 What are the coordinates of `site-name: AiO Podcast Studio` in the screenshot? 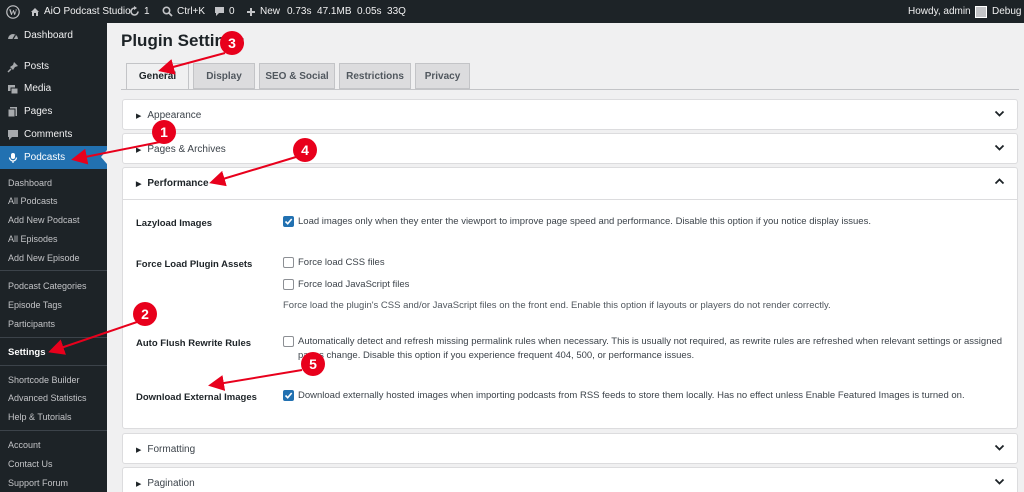 It's located at (87, 11).